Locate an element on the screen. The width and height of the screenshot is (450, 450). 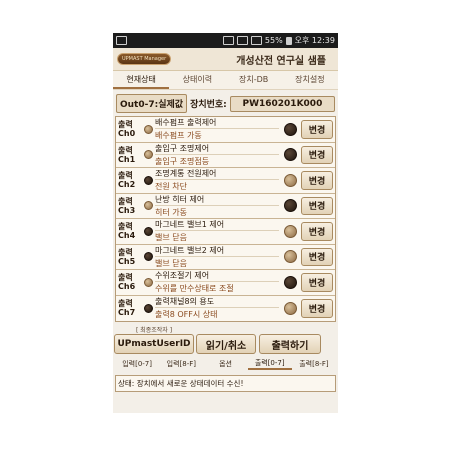
channel-label-id: Ch2 is located at coordinates (127, 185).